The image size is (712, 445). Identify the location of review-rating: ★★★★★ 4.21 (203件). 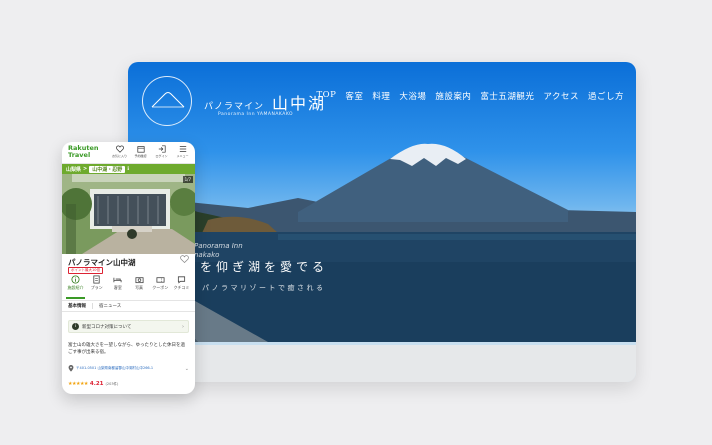
(93, 384).